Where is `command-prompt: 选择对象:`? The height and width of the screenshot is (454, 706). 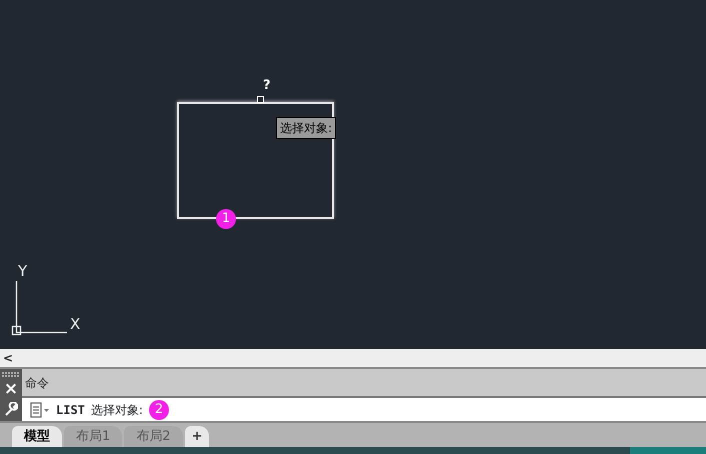
command-prompt: 选择对象: is located at coordinates (116, 410).